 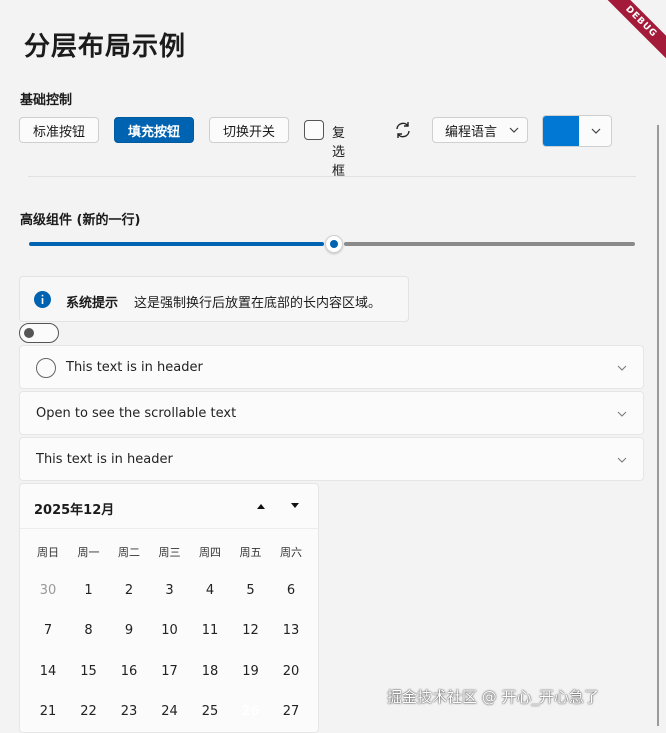 What do you see at coordinates (92, 303) in the screenshot?
I see `info-bar-title: 系统提示` at bounding box center [92, 303].